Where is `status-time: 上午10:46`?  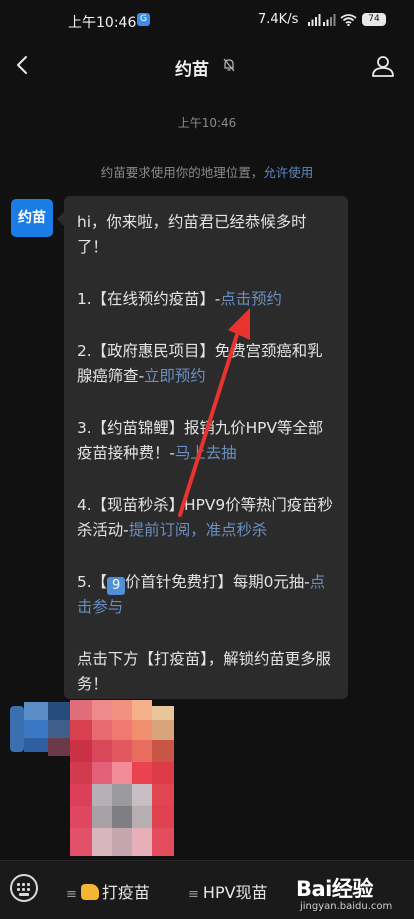 status-time: 上午10:46 is located at coordinates (102, 23).